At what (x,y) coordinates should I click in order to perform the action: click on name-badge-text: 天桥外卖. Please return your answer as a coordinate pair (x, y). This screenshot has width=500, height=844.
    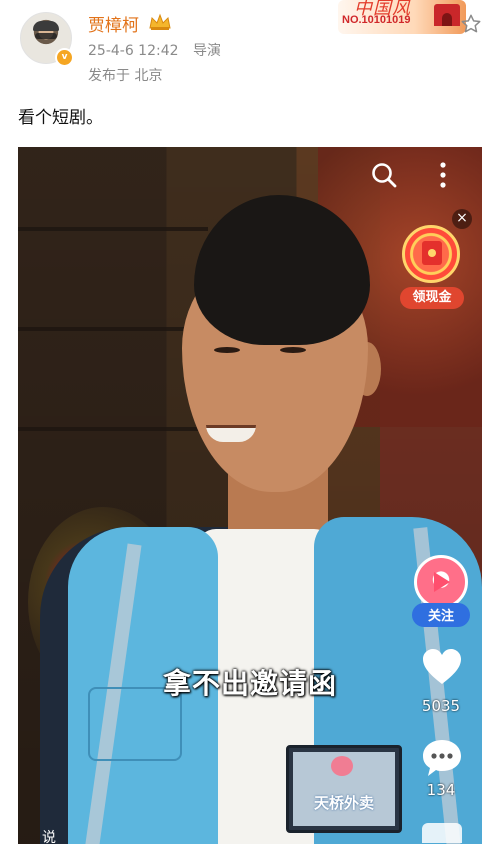
    Looking at the image, I should click on (343, 803).